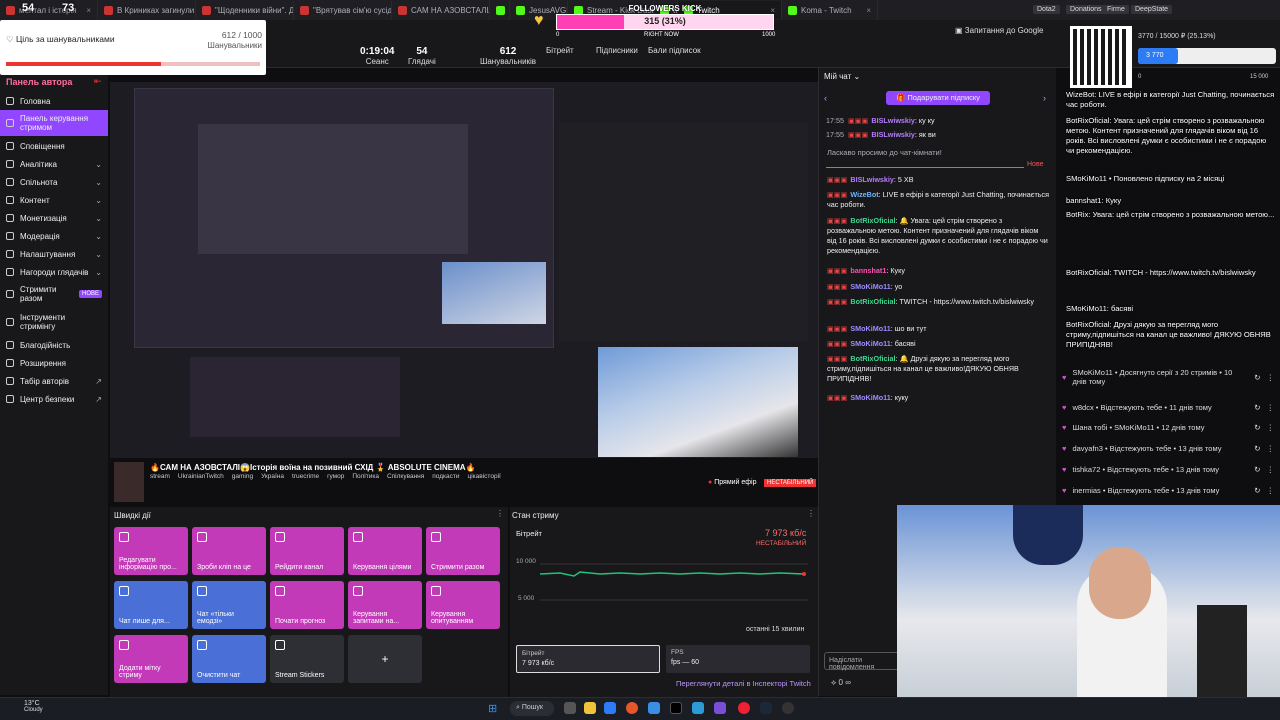  Describe the element at coordinates (54, 254) in the screenshot. I see `sidebar-item: Налаштування ⌄` at that location.